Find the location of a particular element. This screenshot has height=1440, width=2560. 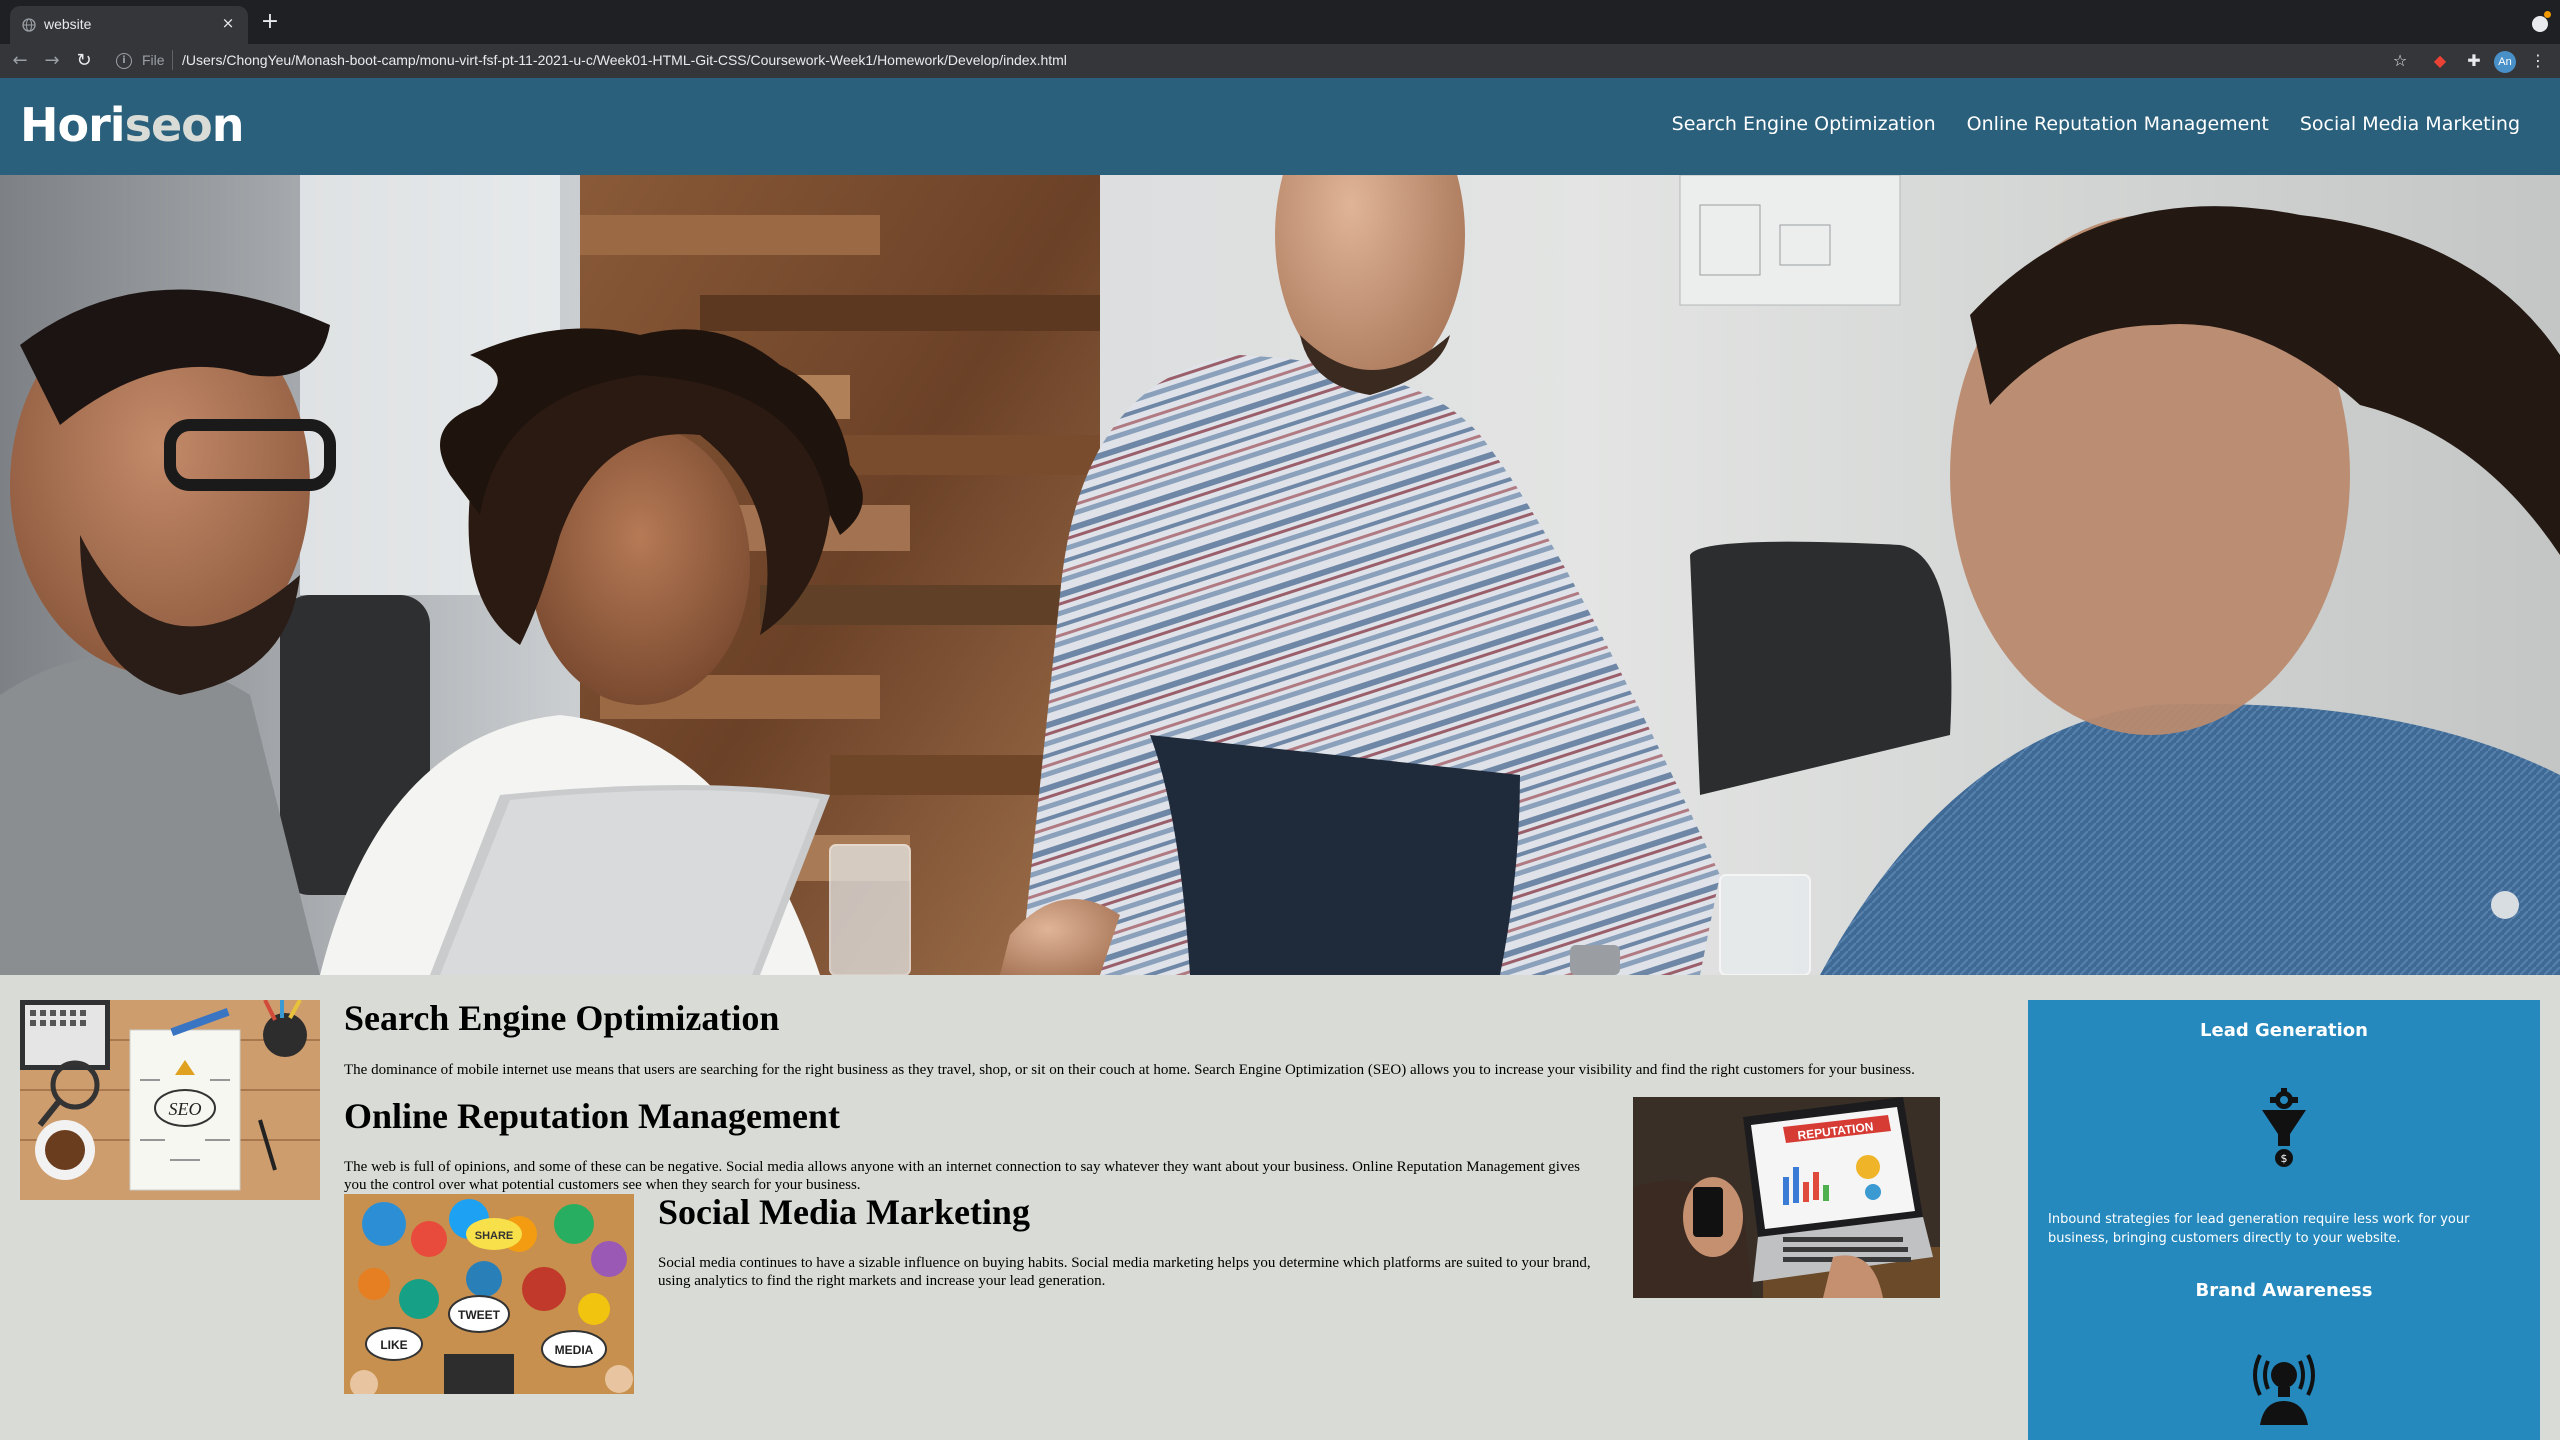

reputation-laptop-illustration: REPUTATION is located at coordinates (1786, 1197).